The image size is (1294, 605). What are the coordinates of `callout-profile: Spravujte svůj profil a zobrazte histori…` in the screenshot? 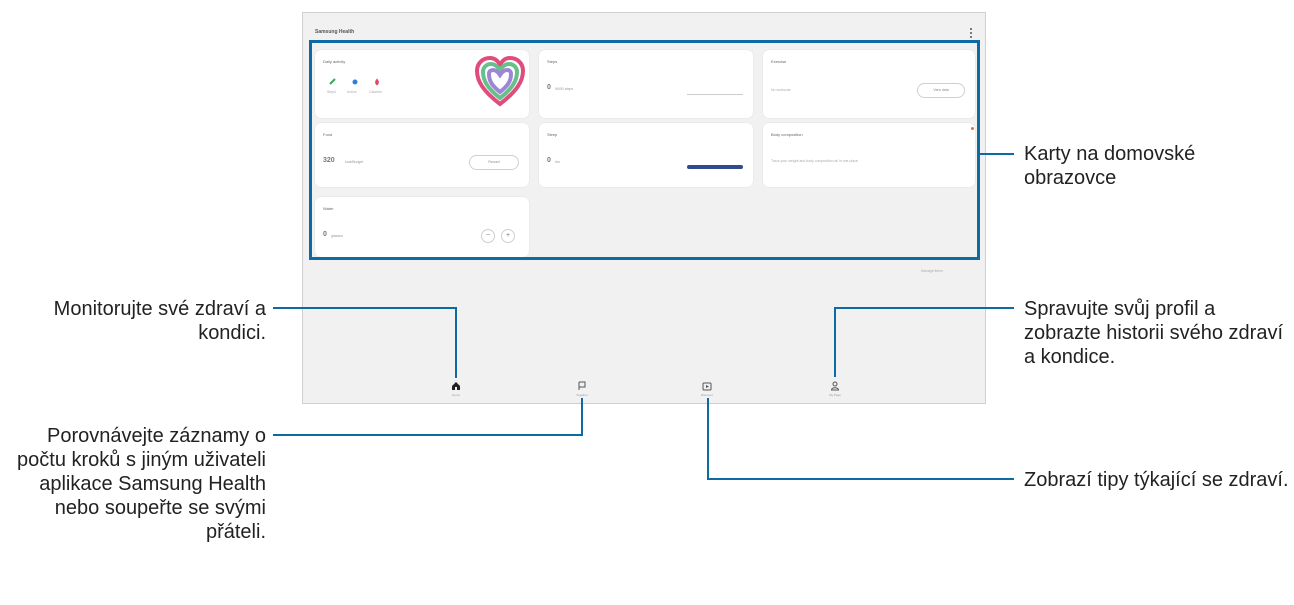 It's located at (1154, 333).